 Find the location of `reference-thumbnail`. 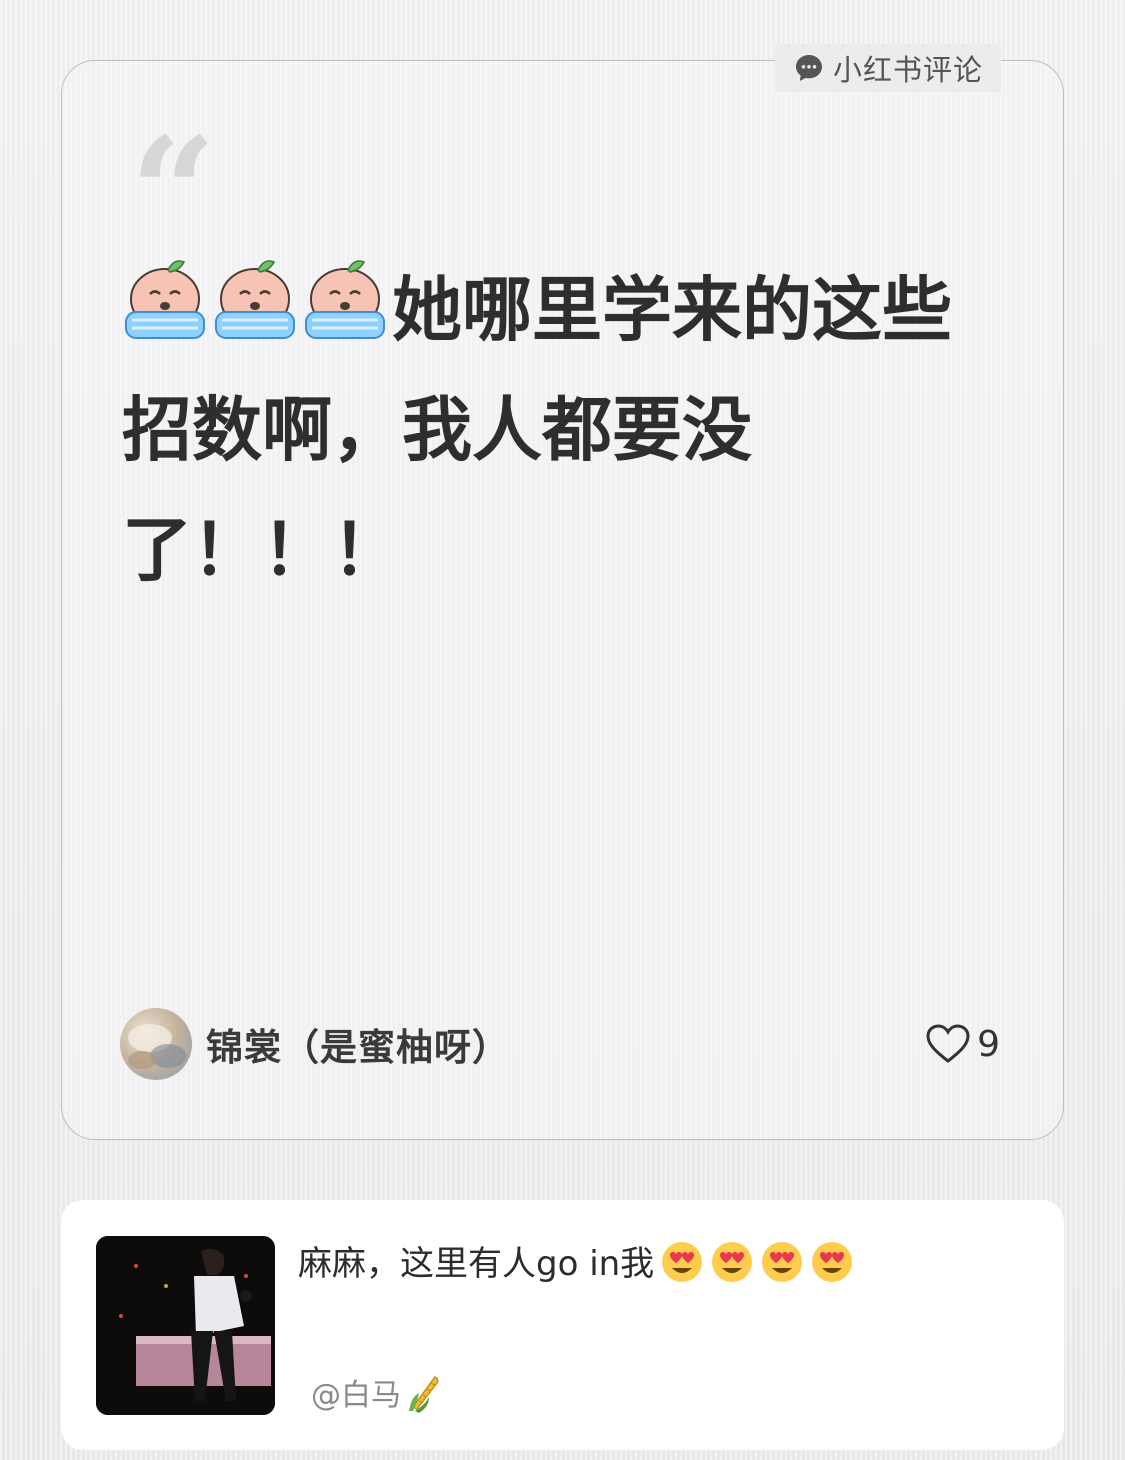

reference-thumbnail is located at coordinates (185, 1325).